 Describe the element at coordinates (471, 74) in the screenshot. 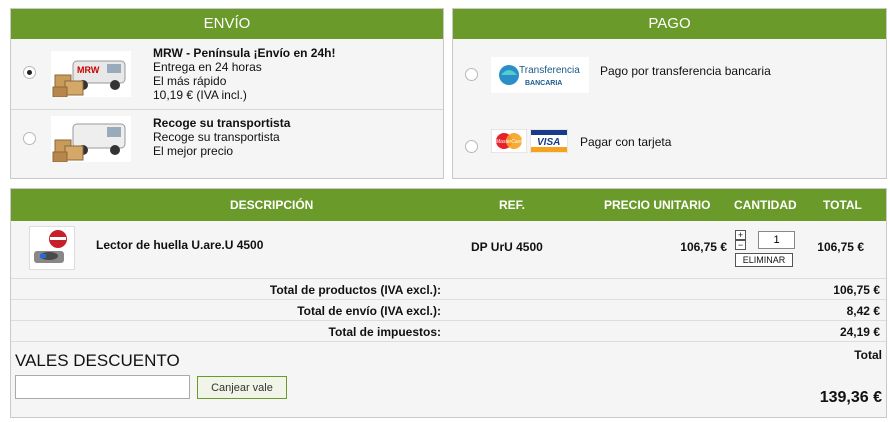

I see `payment-radio-transfer` at that location.